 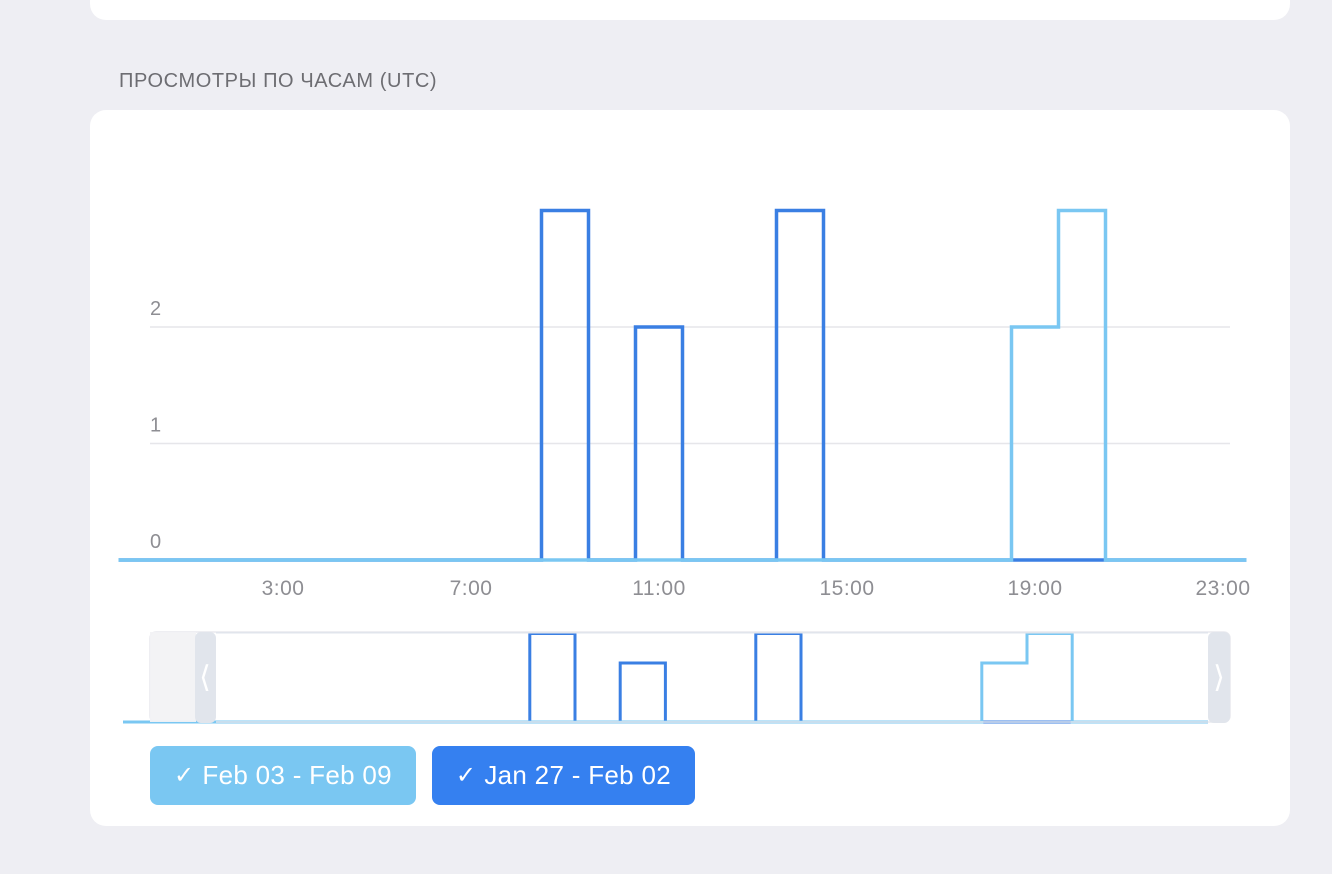 I want to click on chevron-left-icon: ⟨, so click(x=205, y=677).